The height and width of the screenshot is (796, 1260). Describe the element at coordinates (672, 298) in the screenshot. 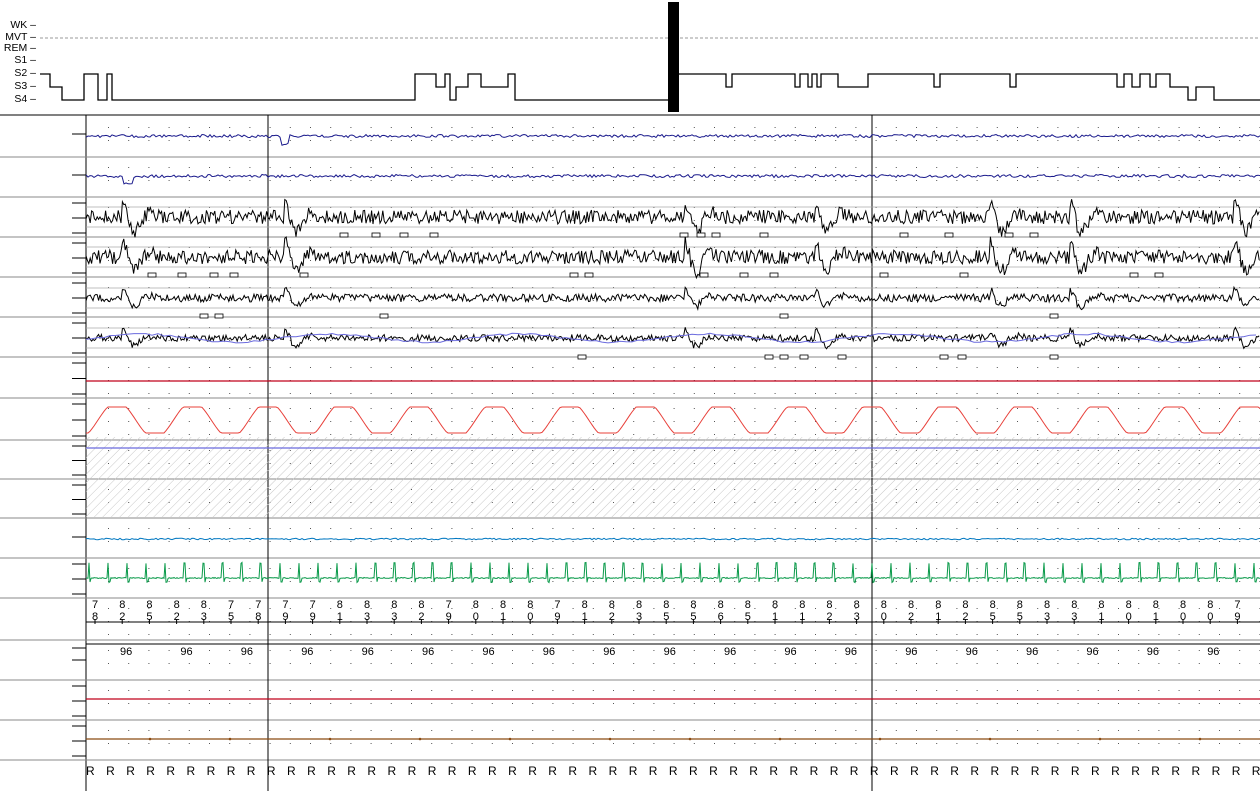

I see `o1a2-trace` at that location.